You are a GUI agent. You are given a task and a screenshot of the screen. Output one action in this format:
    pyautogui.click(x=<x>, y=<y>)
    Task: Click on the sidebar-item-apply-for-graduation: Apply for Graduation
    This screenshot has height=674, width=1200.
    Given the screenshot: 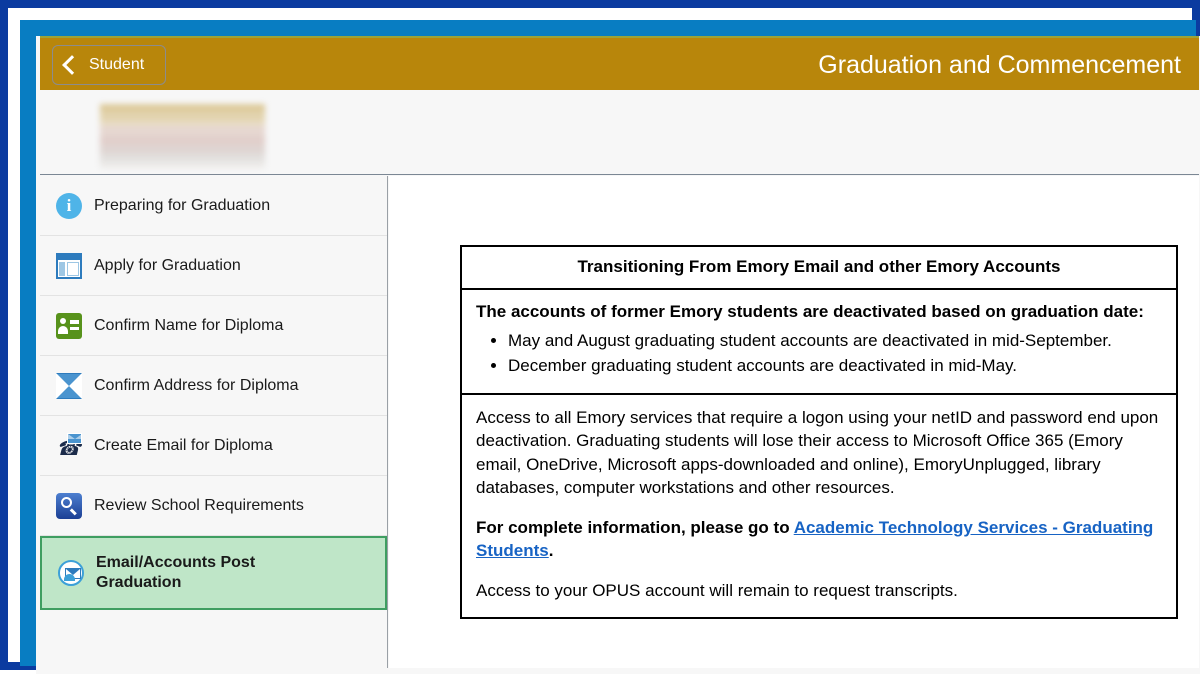 What is the action you would take?
    pyautogui.click(x=213, y=266)
    